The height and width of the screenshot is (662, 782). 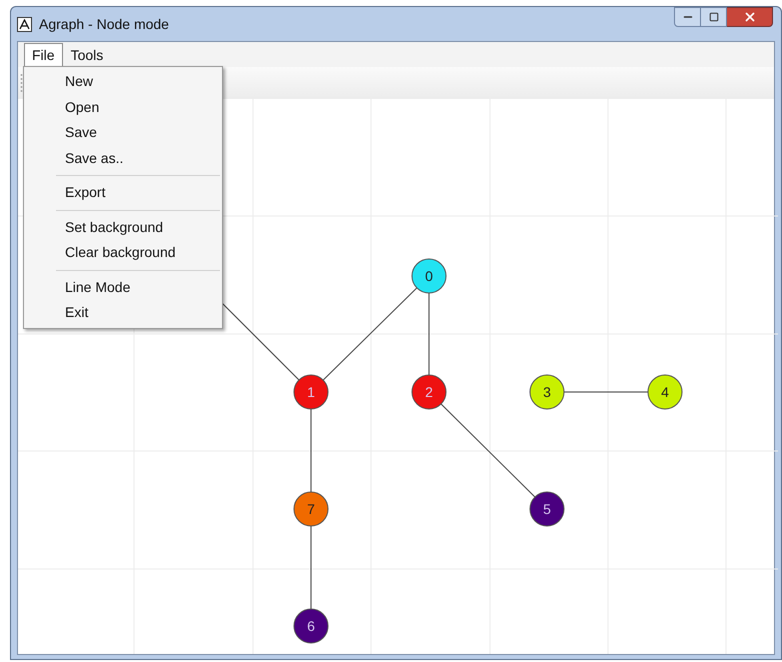 What do you see at coordinates (138, 287) in the screenshot?
I see `menu-option: Line Mode` at bounding box center [138, 287].